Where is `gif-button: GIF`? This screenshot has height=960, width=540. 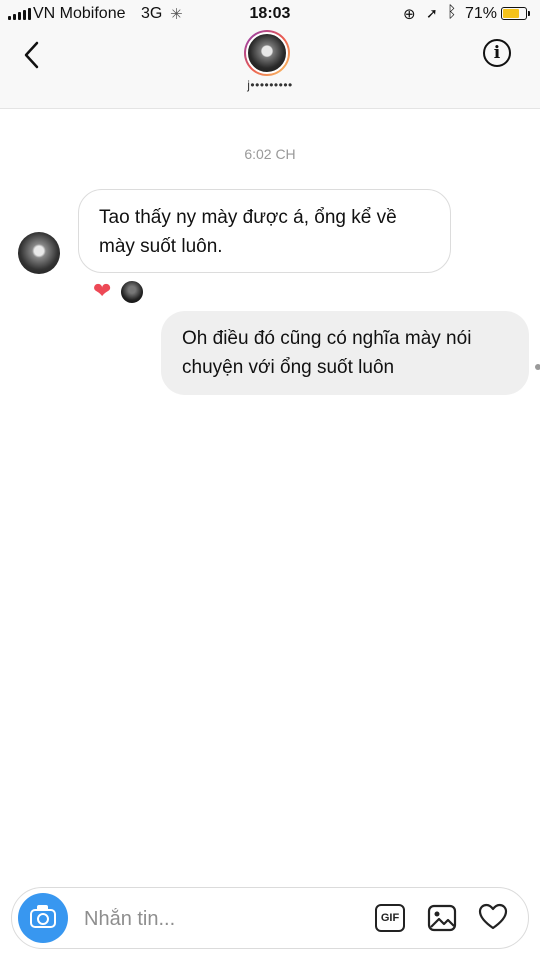 gif-button: GIF is located at coordinates (390, 918).